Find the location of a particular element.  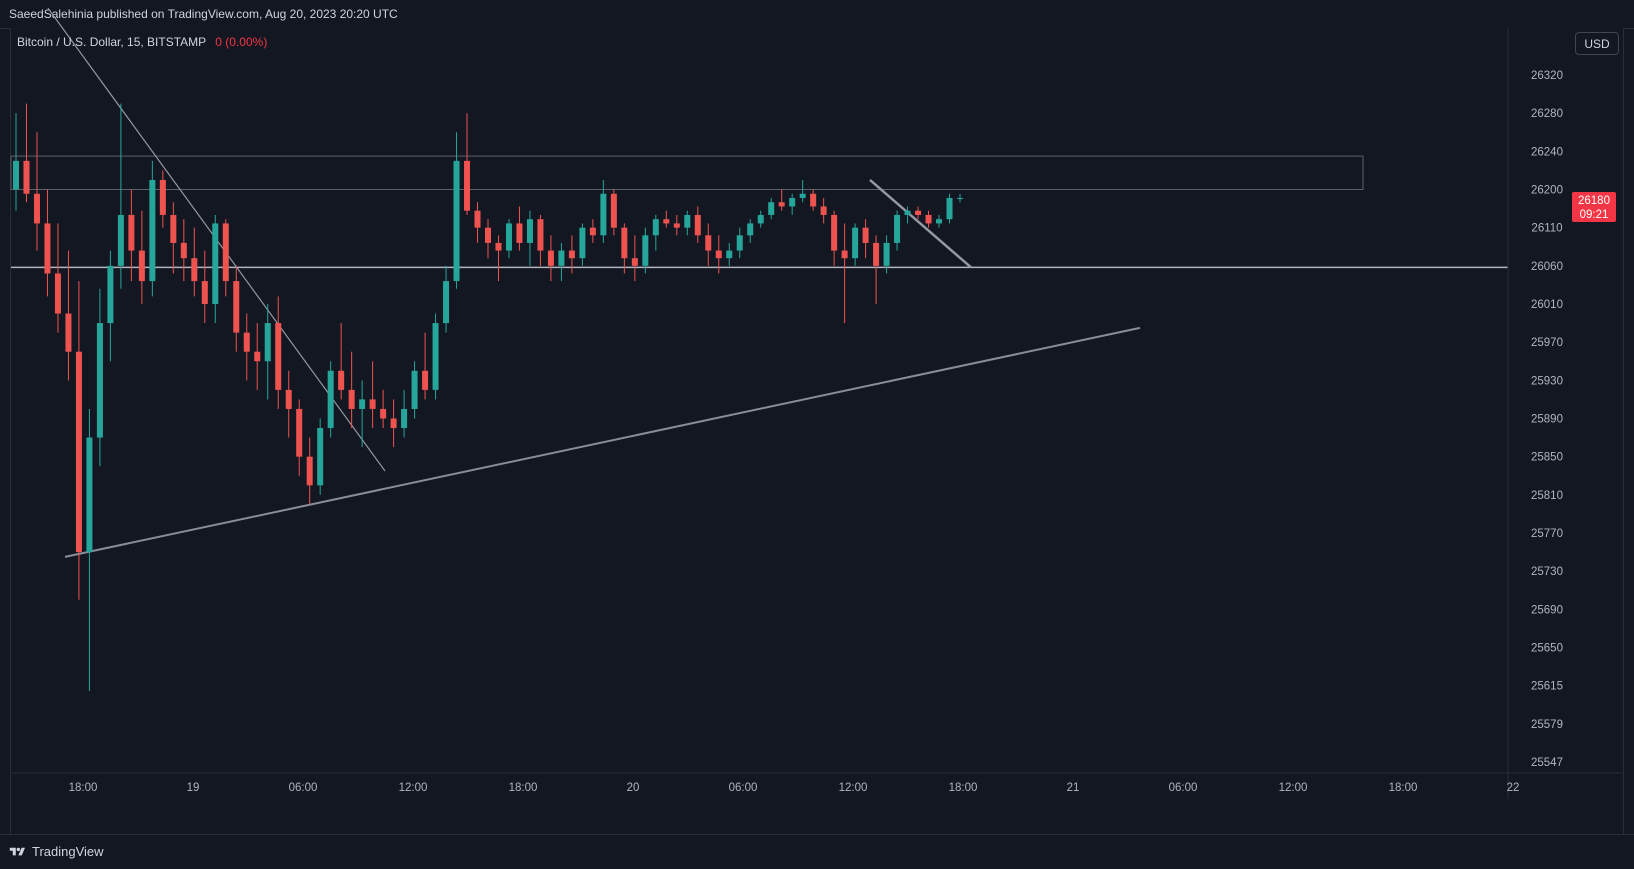

y-tick-label: 25690 is located at coordinates (1547, 610).